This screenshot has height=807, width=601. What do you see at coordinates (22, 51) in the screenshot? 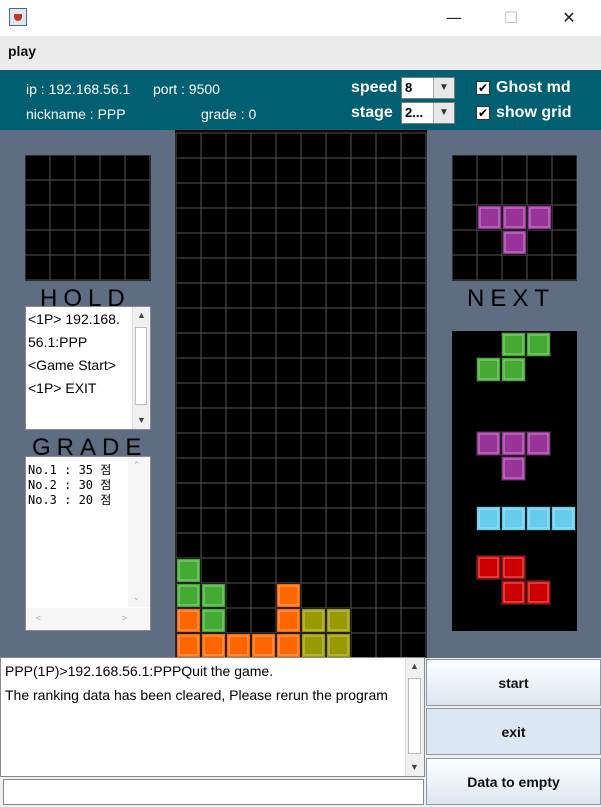
I see `menu-play: play` at bounding box center [22, 51].